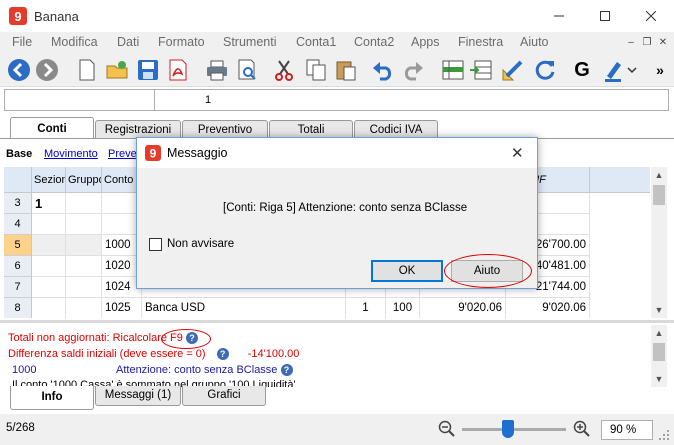 This screenshot has width=674, height=445. What do you see at coordinates (49, 180) in the screenshot?
I see `column-header-sezione: Sezione` at bounding box center [49, 180].